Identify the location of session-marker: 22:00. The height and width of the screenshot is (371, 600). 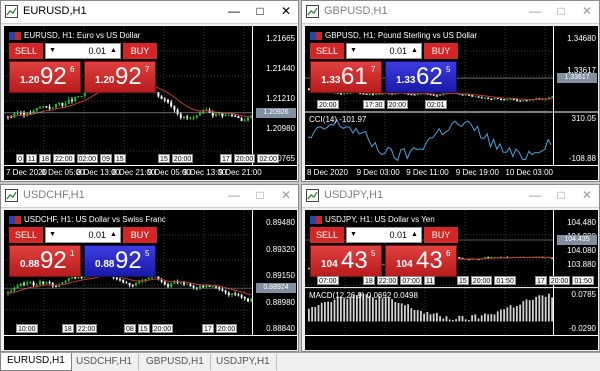
(86, 328).